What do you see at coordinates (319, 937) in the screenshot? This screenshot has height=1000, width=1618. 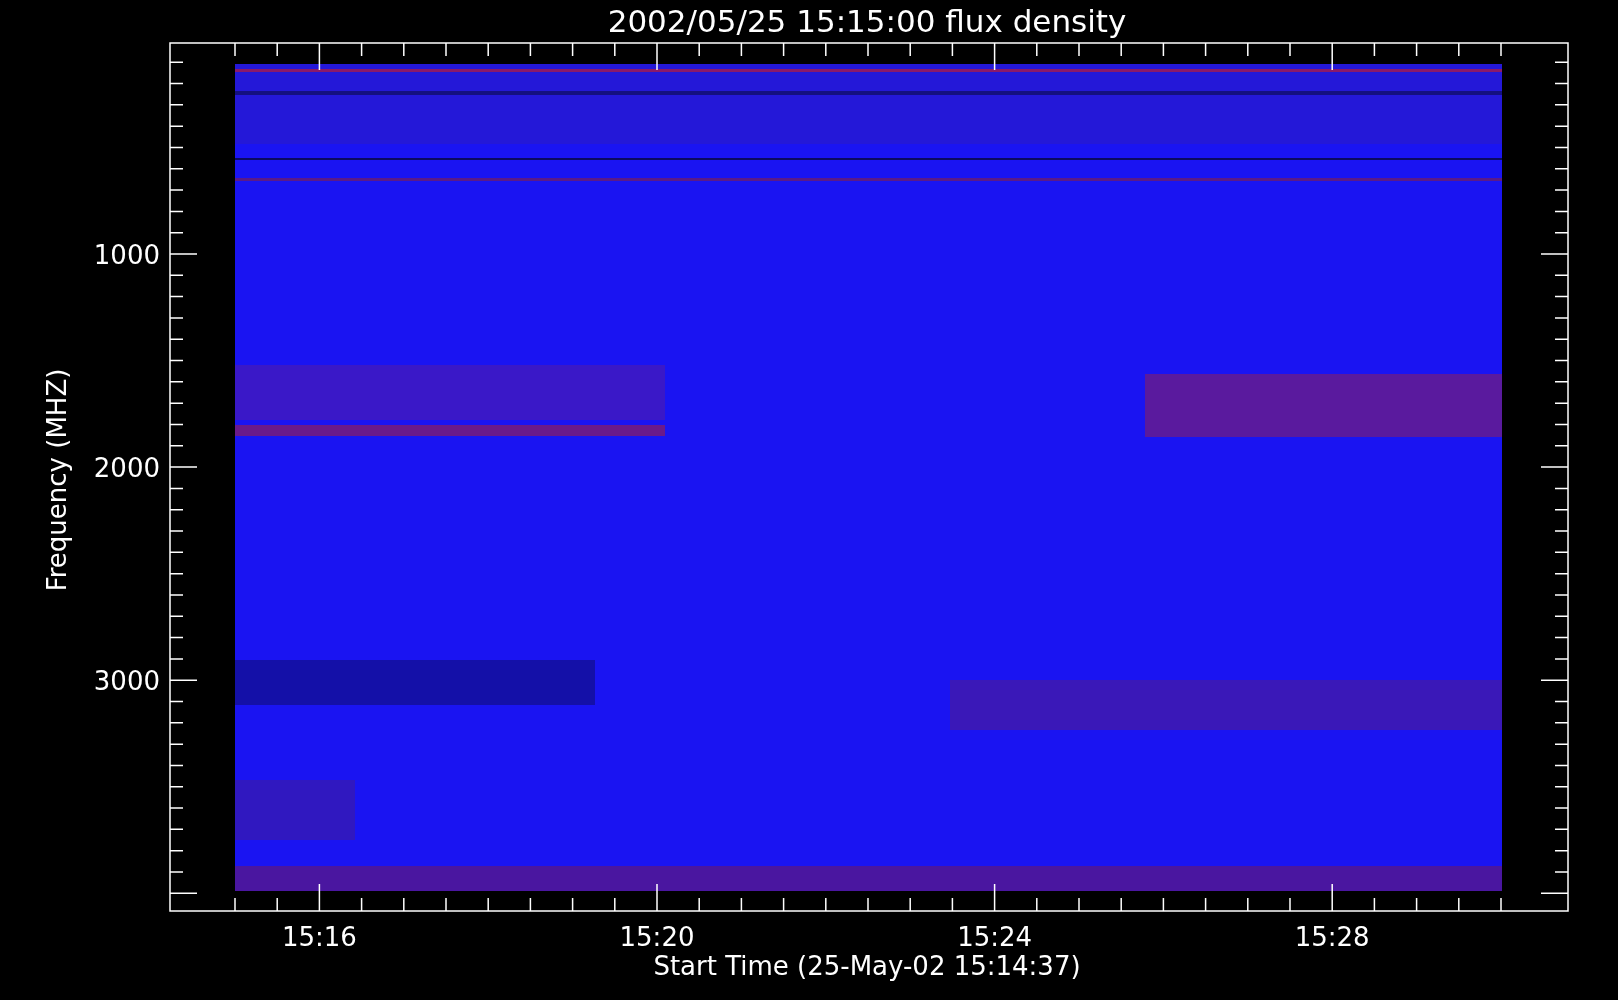 I see `x-tick-label: 15:16` at bounding box center [319, 937].